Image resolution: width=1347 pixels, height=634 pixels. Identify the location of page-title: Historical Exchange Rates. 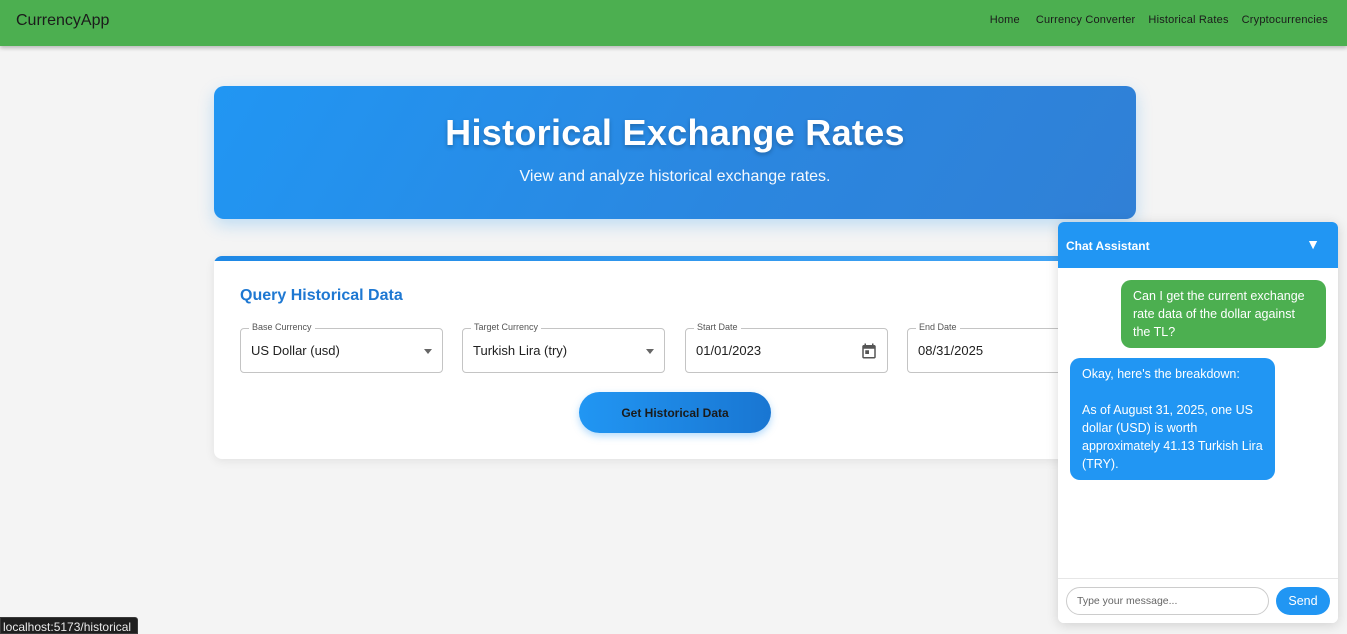
(675, 132).